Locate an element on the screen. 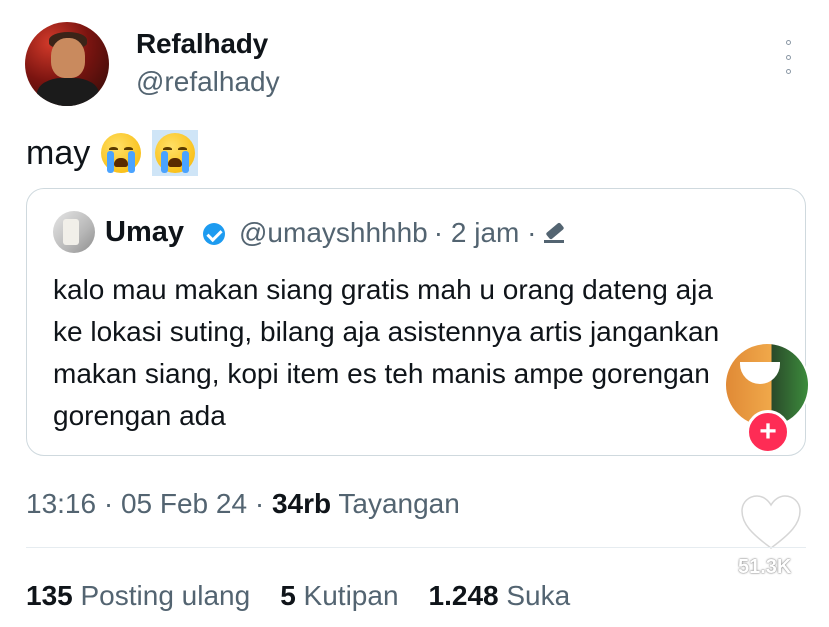  follow-plus-button: + is located at coordinates (768, 432).